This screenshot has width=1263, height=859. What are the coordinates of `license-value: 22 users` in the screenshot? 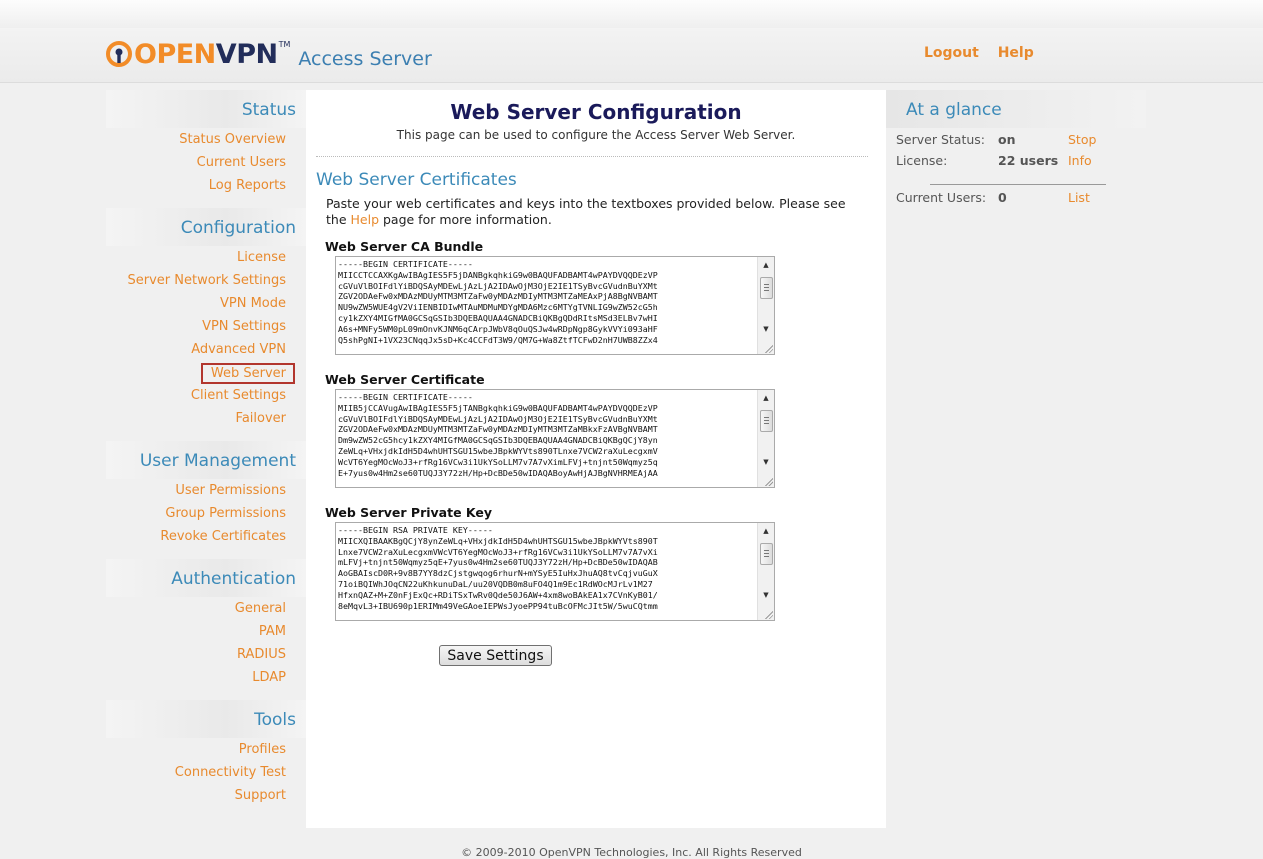 It's located at (1028, 160).